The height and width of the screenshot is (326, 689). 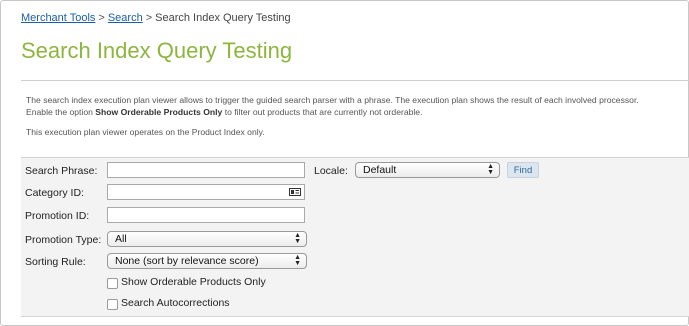 I want to click on sorting-rule-selected-value: None (sort by relevance score), so click(x=187, y=261).